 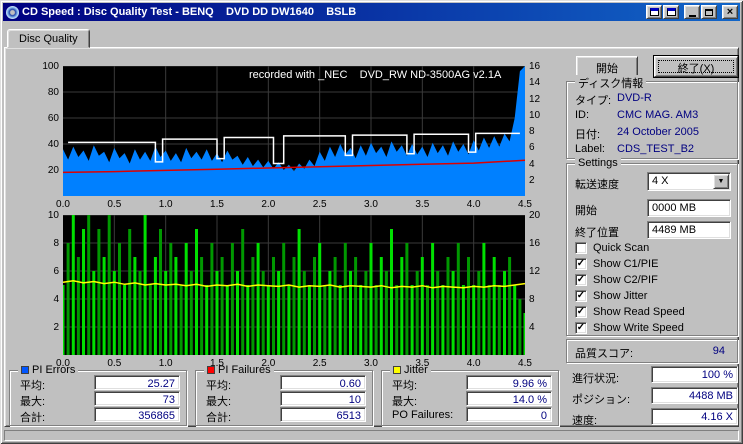 What do you see at coordinates (405, 402) in the screenshot?
I see `jitter-max-label: 最大:` at bounding box center [405, 402].